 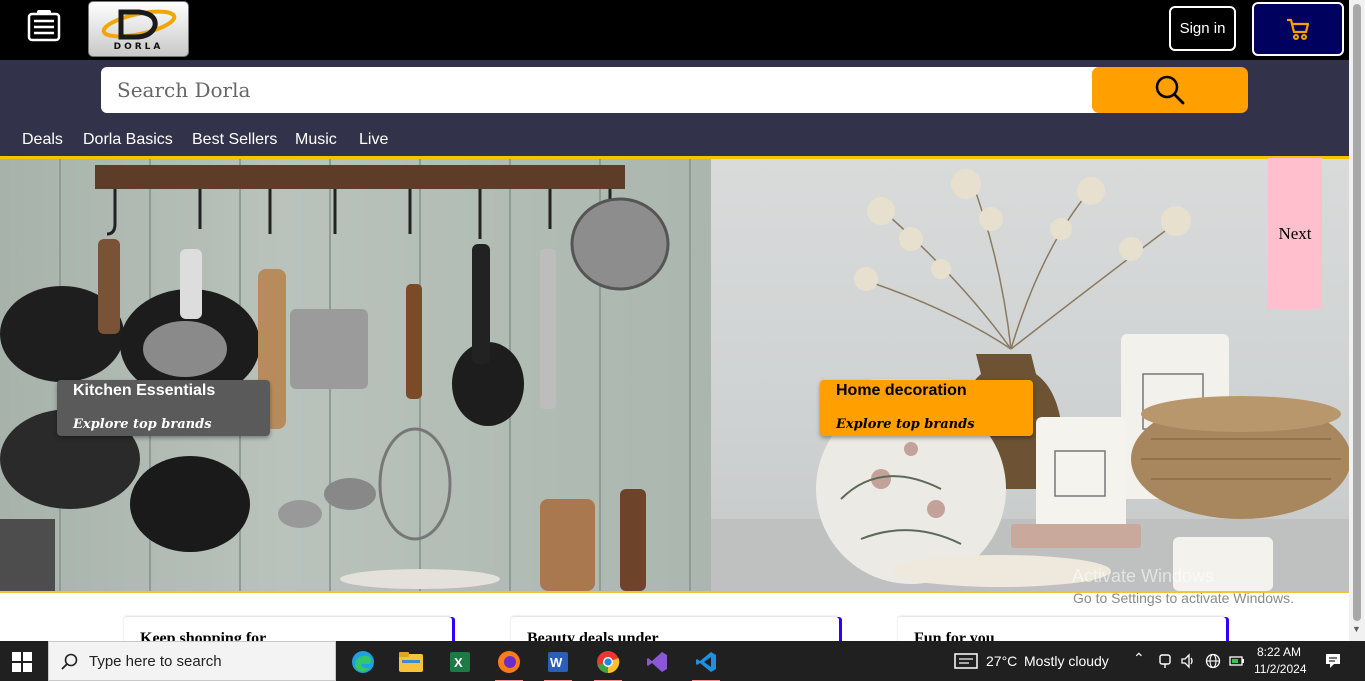 What do you see at coordinates (1213, 661) in the screenshot?
I see `language-globe-icon` at bounding box center [1213, 661].